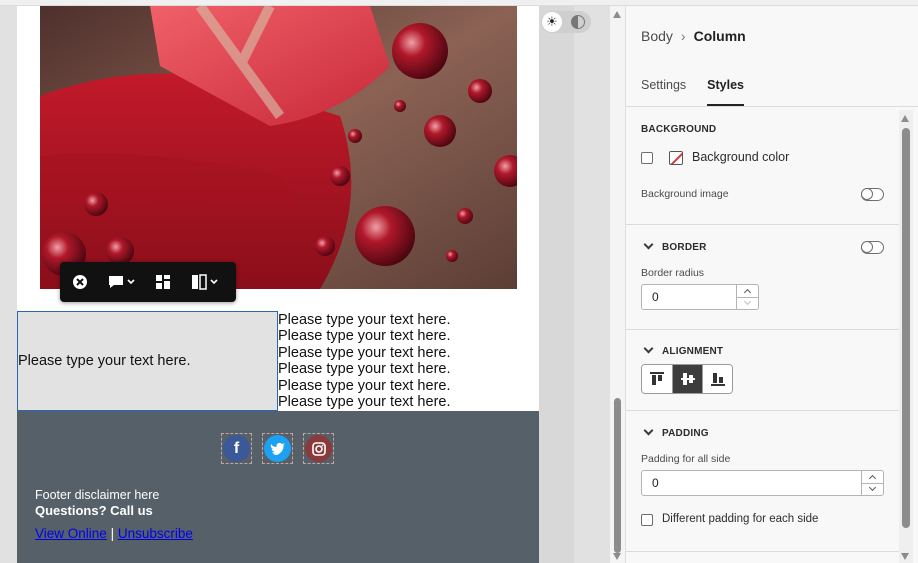  I want to click on border-radius-field: 0, so click(700, 297).